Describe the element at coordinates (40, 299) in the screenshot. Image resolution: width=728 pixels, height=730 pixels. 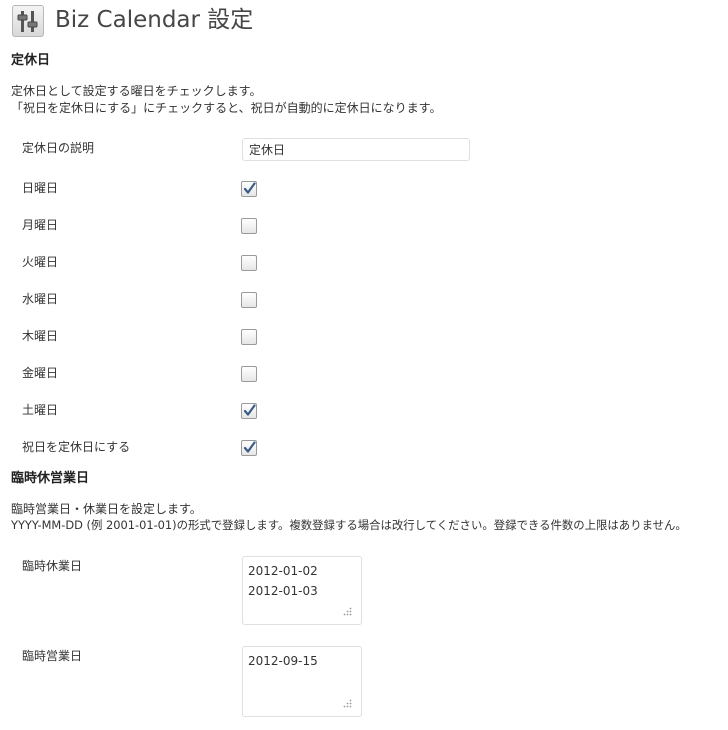
I see `holiday-day-label: 水曜日` at that location.